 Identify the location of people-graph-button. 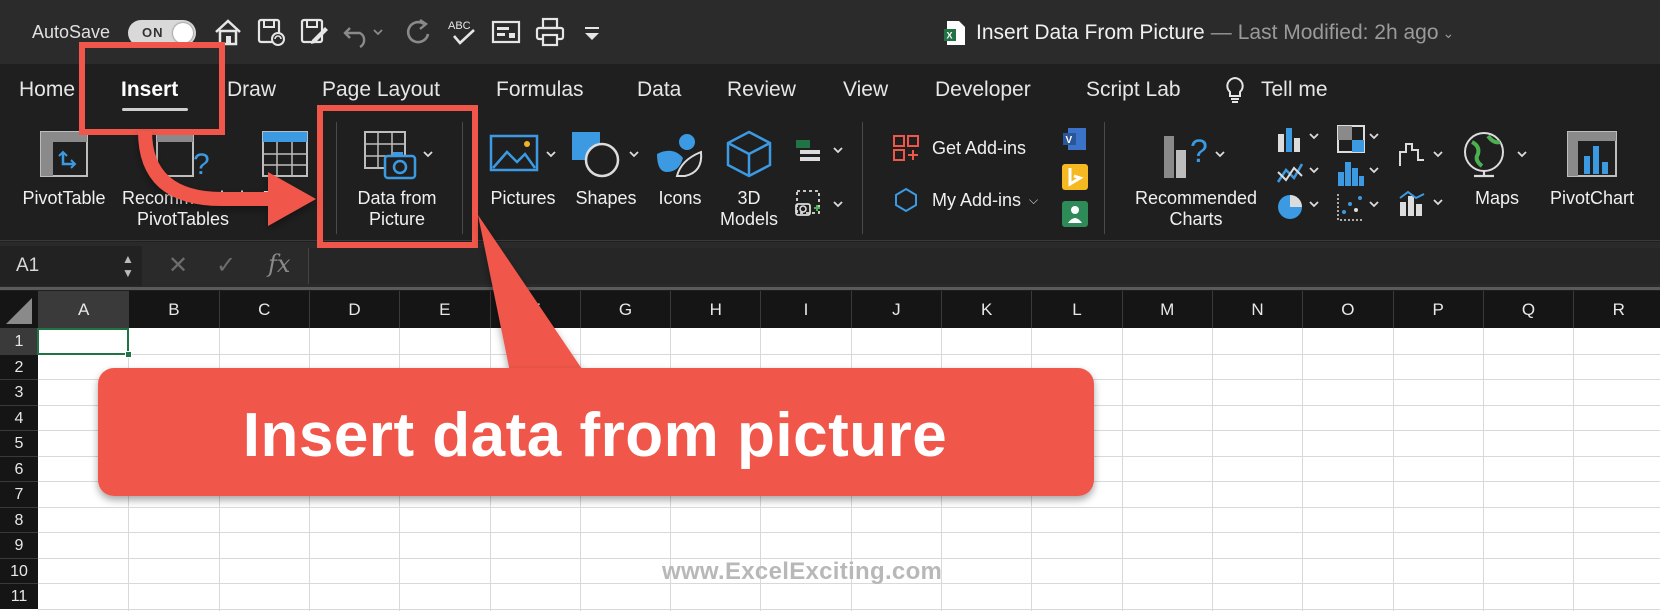
(1075, 216).